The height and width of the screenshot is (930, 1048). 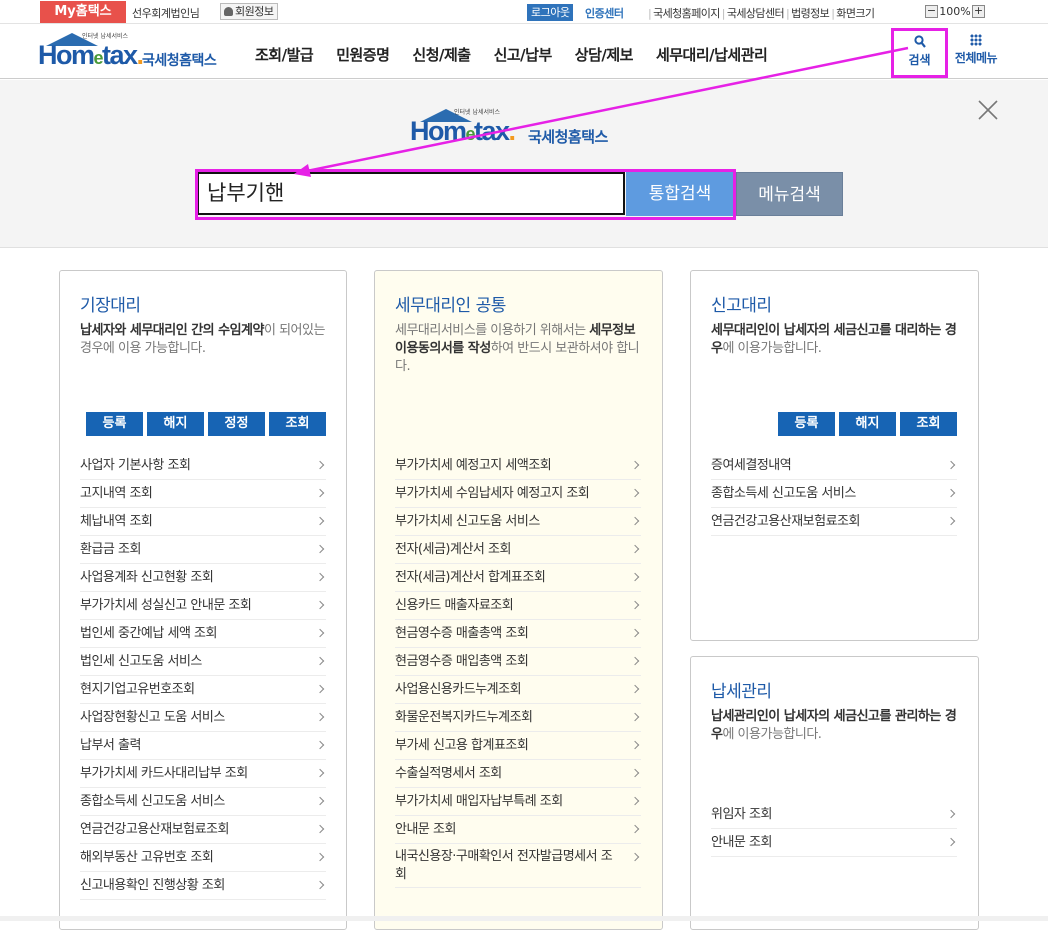 I want to click on top-links: | 국세청홈페이지 | 국세상담센터 | 법령정보 | 화면크기, so click(x=761, y=13).